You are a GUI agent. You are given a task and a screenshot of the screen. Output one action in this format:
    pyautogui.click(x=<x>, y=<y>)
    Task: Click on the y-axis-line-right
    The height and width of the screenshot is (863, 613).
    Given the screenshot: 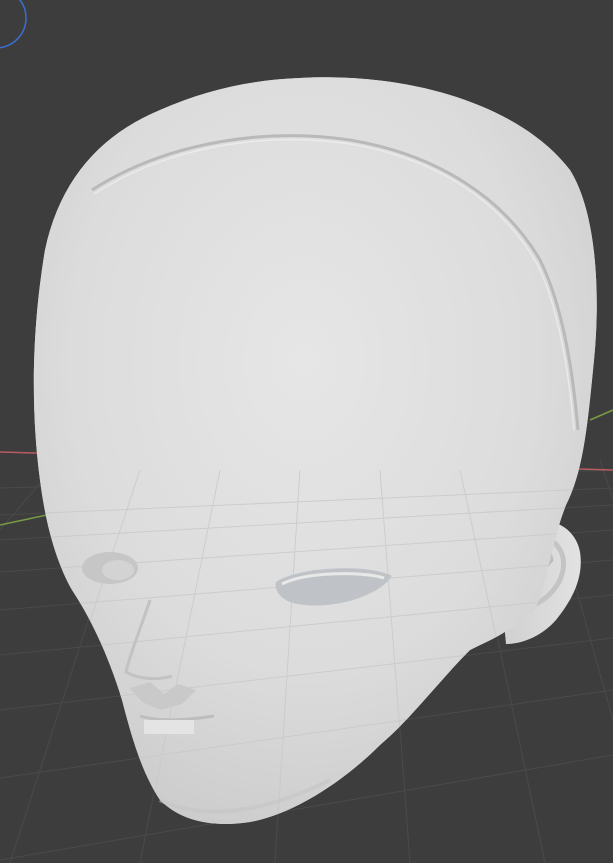 What is the action you would take?
    pyautogui.click(x=601, y=415)
    